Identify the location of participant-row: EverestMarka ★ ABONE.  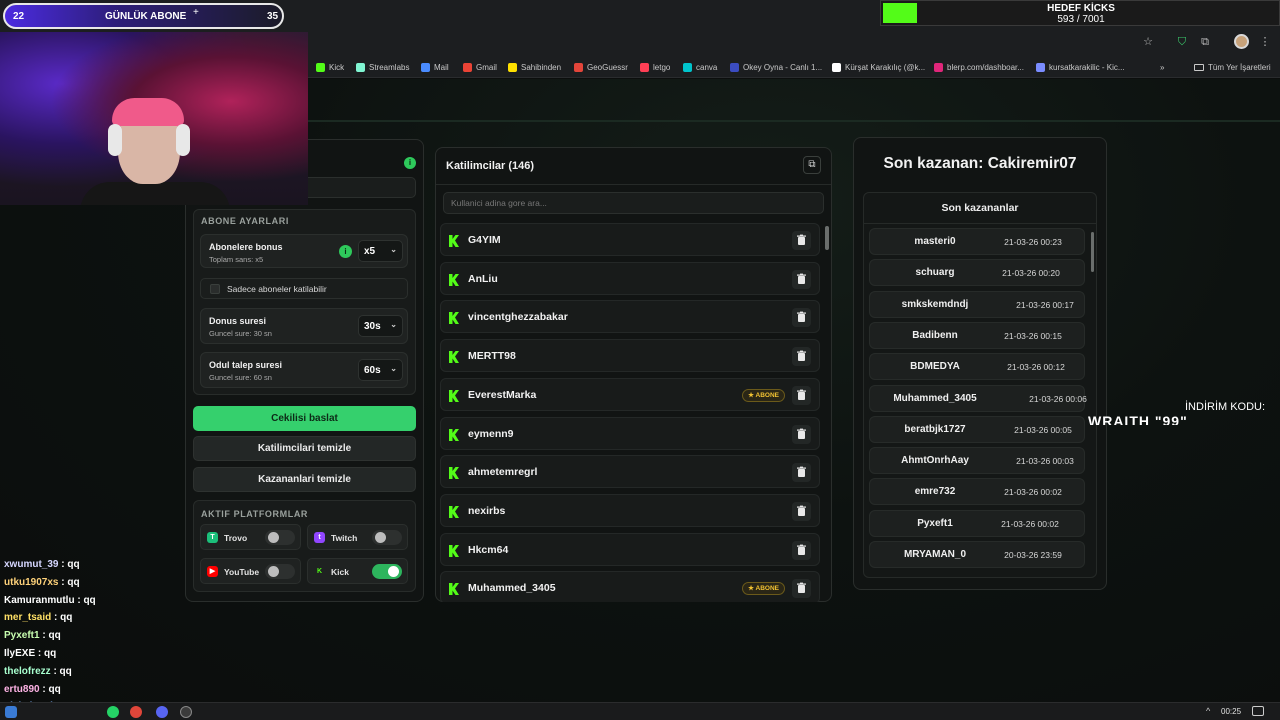
(630, 394).